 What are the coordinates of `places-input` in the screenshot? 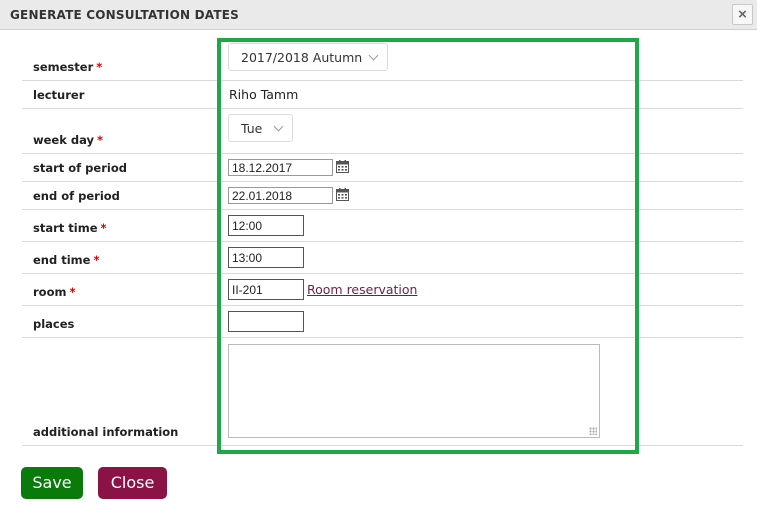 It's located at (266, 321).